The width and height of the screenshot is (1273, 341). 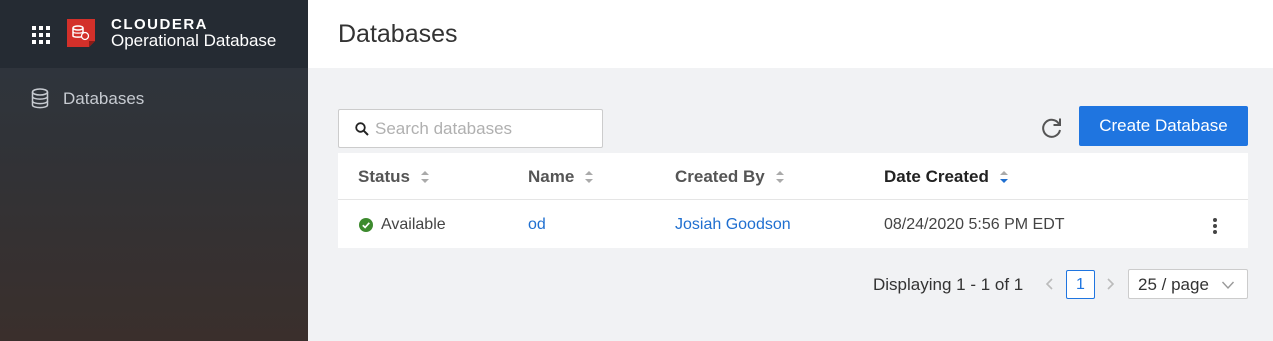 I want to click on search-input, so click(x=485, y=129).